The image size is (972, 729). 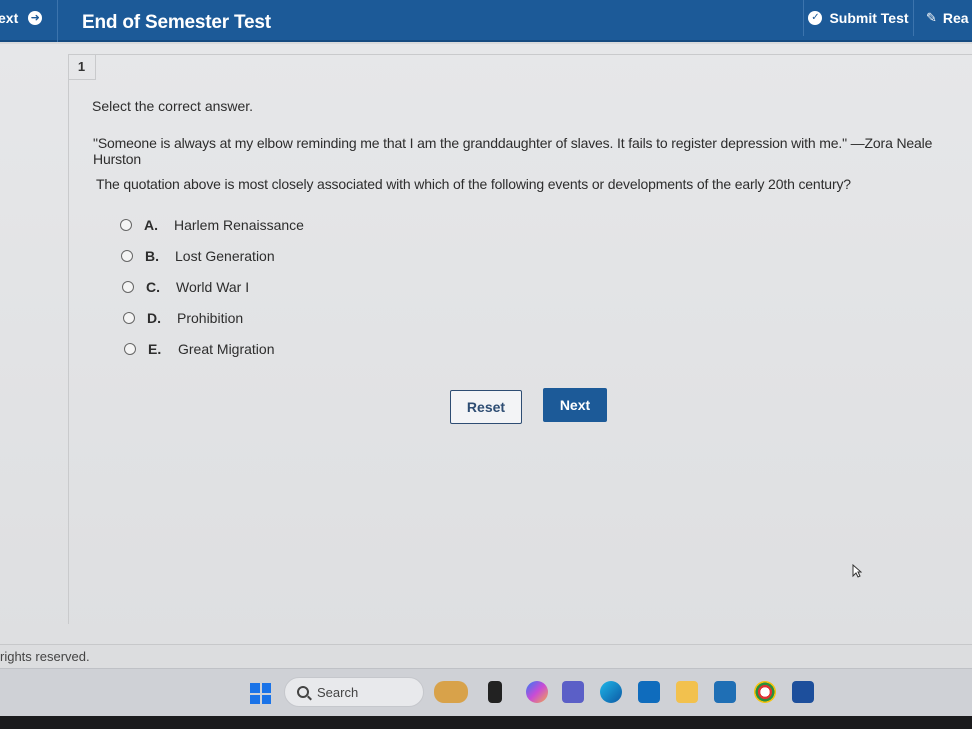 I want to click on edge-icon, so click(x=611, y=692).